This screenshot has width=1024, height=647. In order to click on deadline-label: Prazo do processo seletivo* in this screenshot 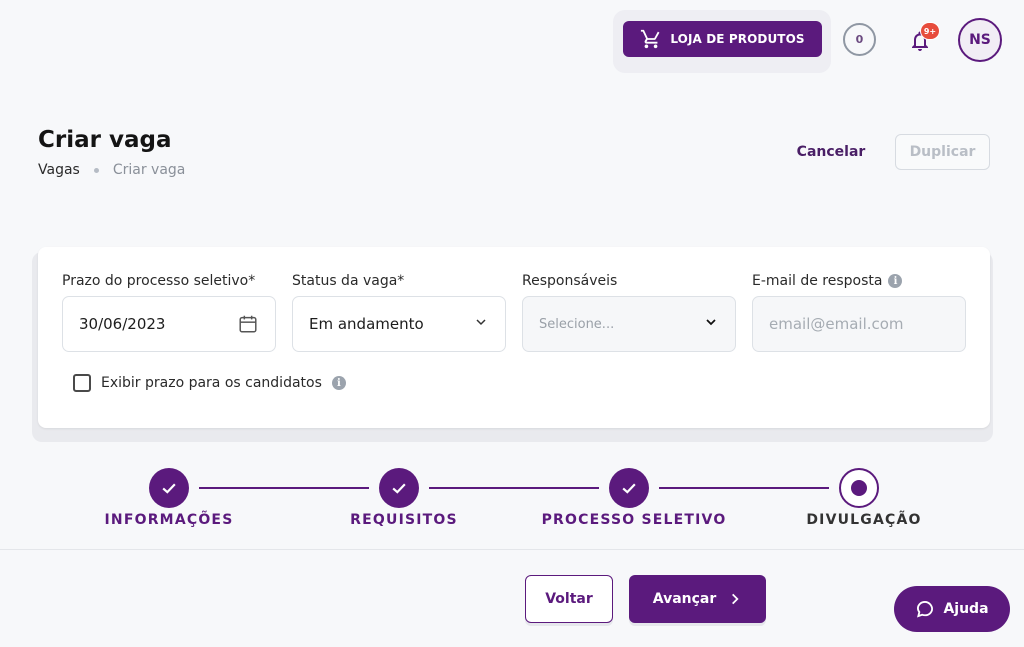, I will do `click(158, 281)`.